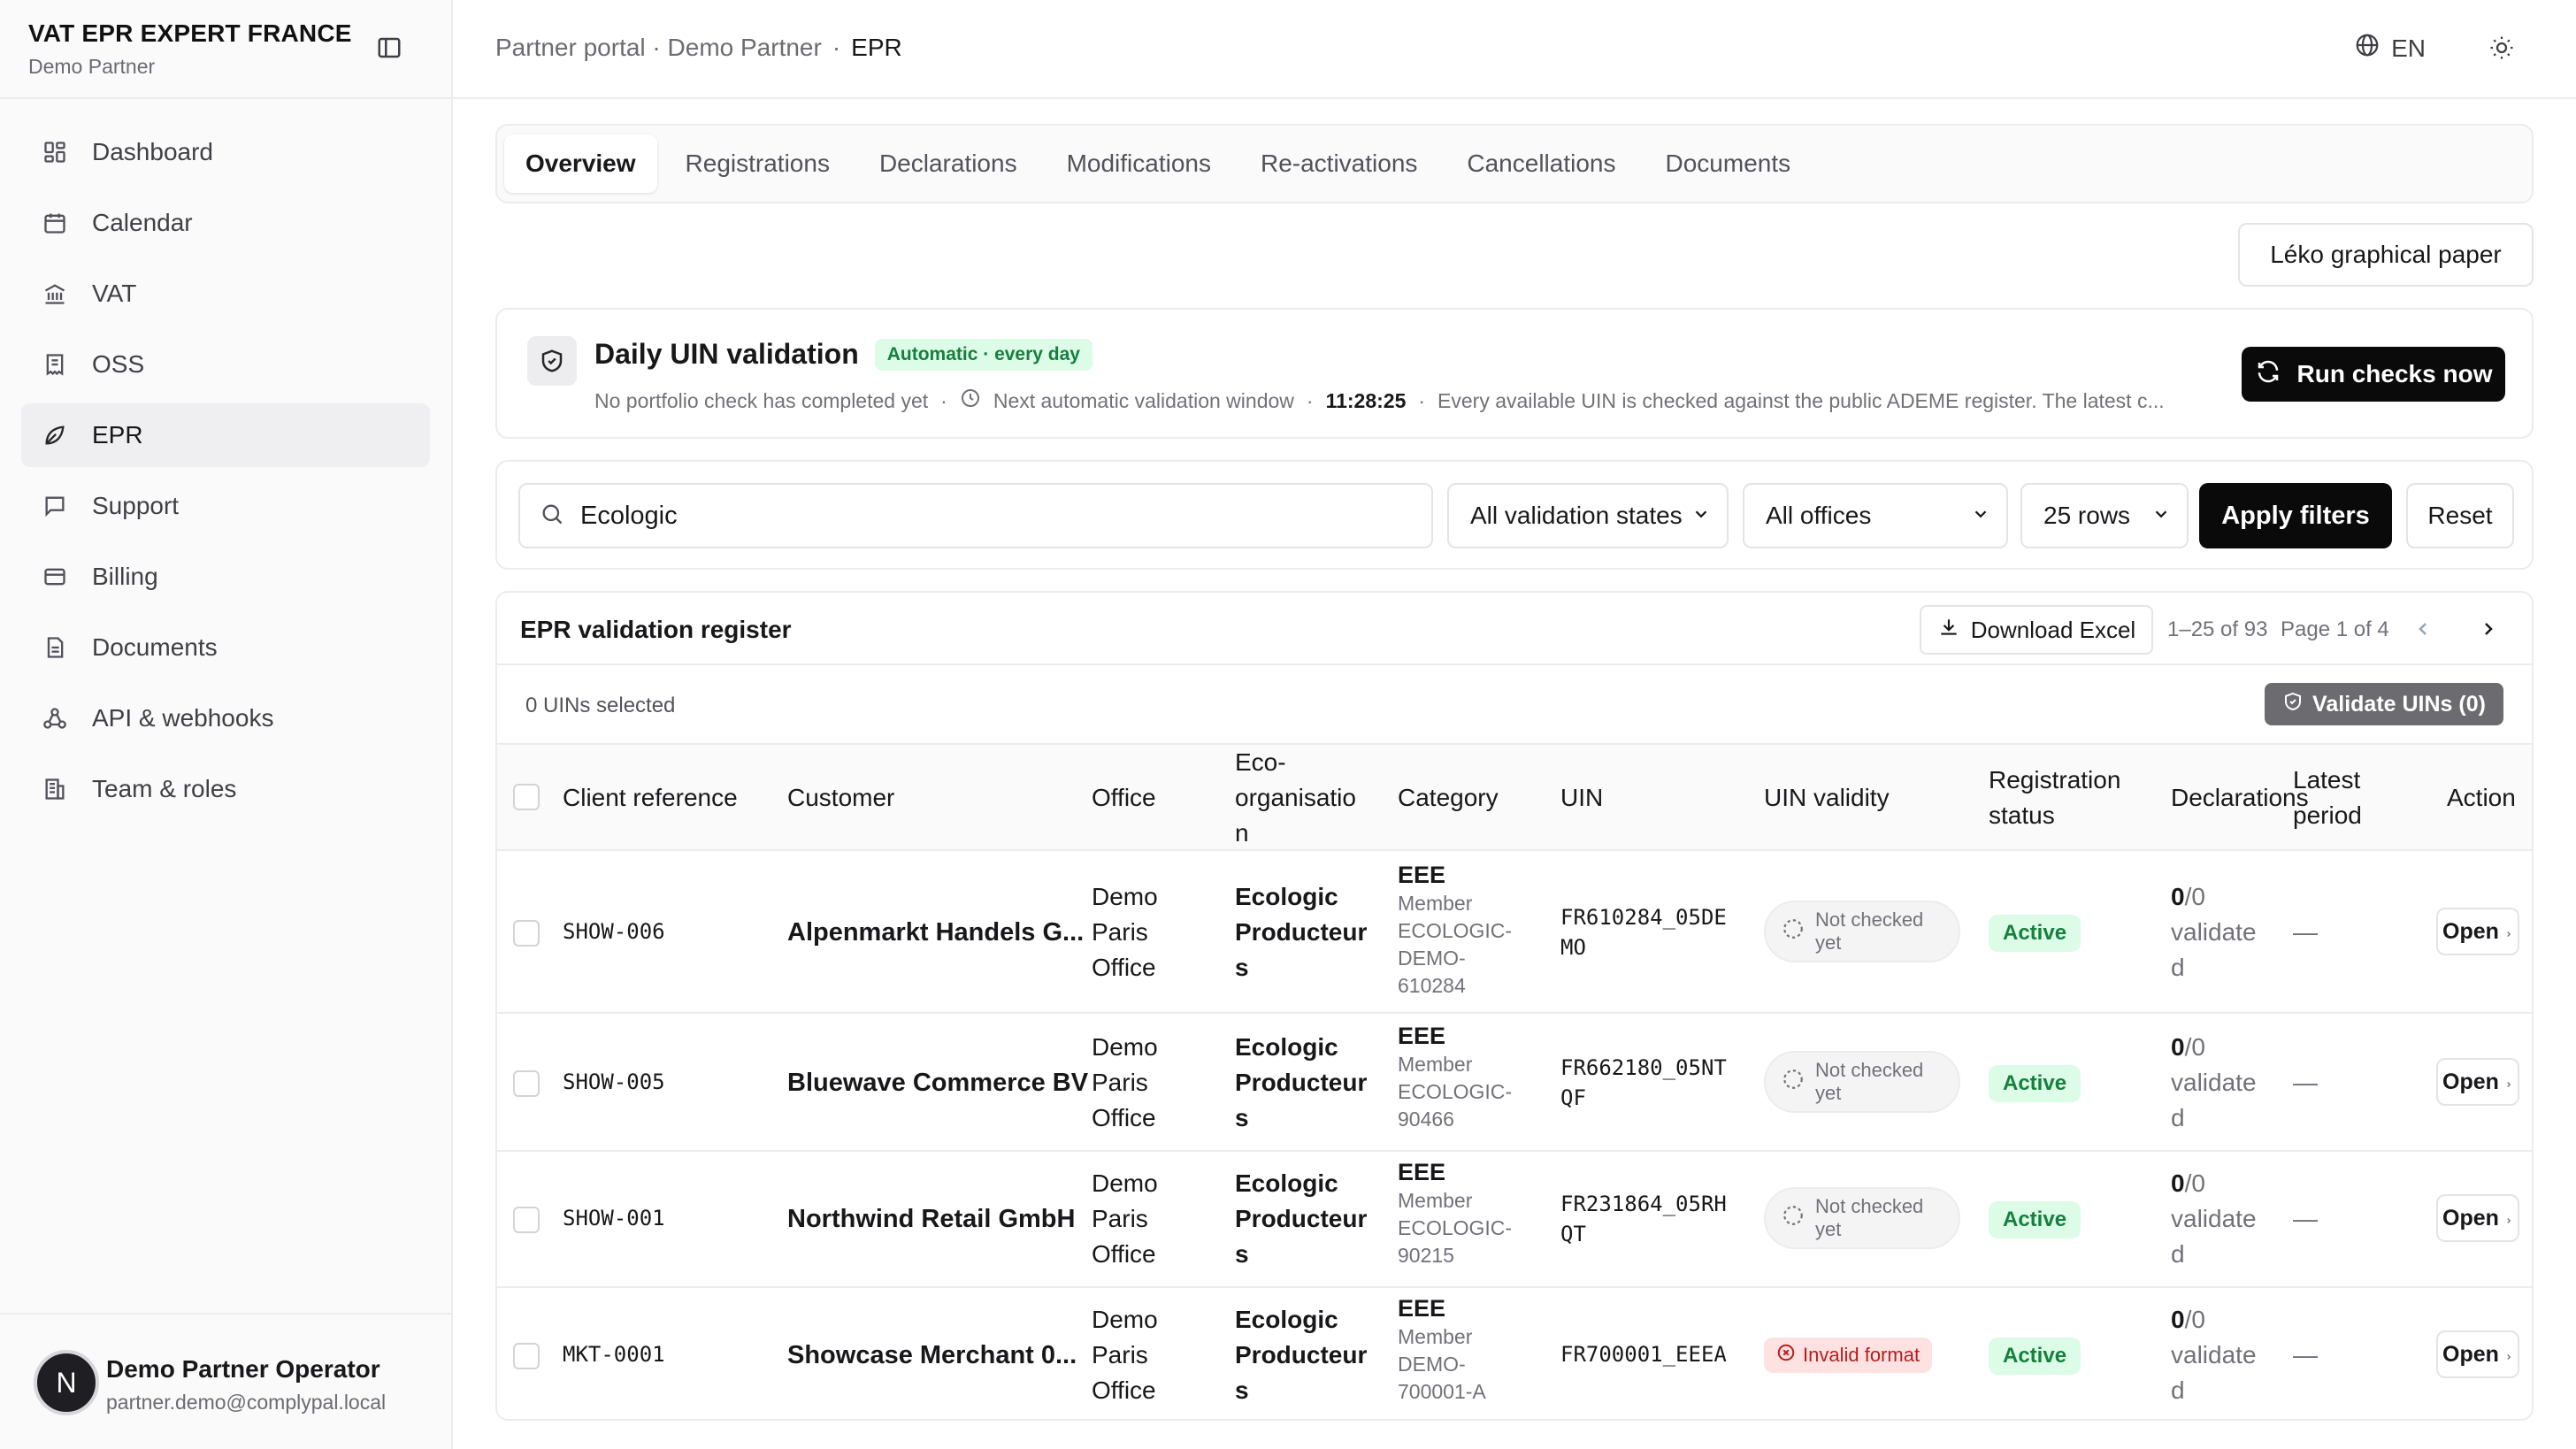 The height and width of the screenshot is (1449, 2576). I want to click on download-excel-button: Download Excel, so click(2036, 630).